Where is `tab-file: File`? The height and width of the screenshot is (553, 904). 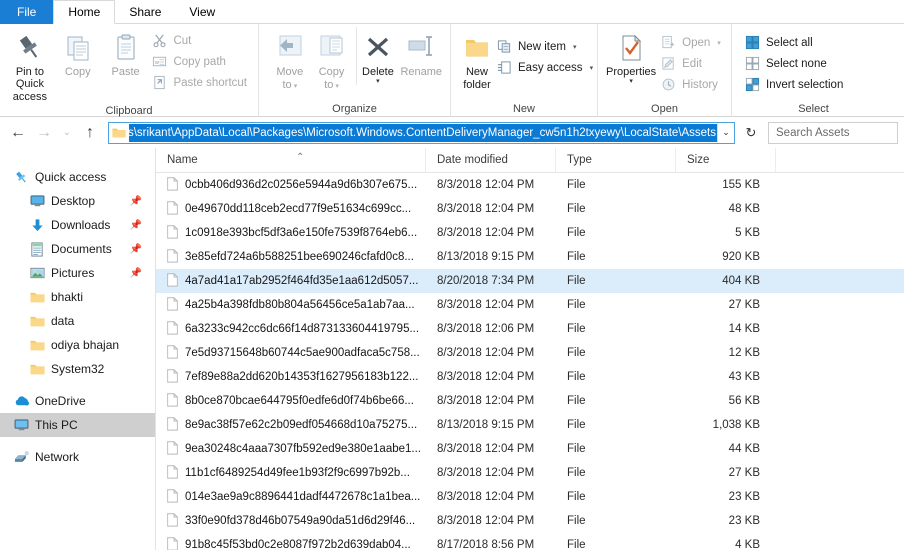 tab-file: File is located at coordinates (27, 12).